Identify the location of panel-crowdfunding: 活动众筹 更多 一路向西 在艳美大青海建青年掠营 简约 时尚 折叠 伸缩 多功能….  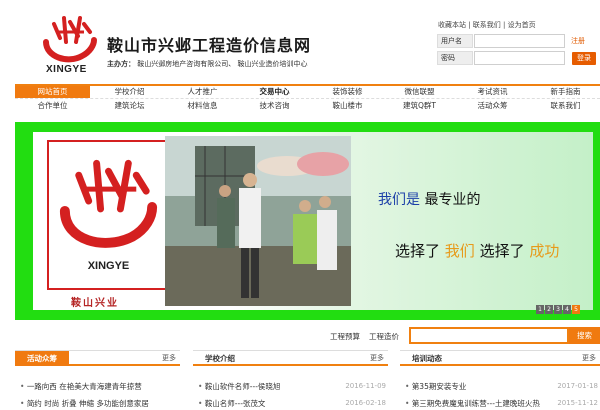
(97, 380).